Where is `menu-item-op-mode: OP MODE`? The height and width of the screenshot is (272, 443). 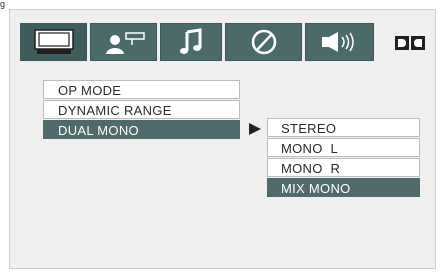 menu-item-op-mode: OP MODE is located at coordinates (141, 89).